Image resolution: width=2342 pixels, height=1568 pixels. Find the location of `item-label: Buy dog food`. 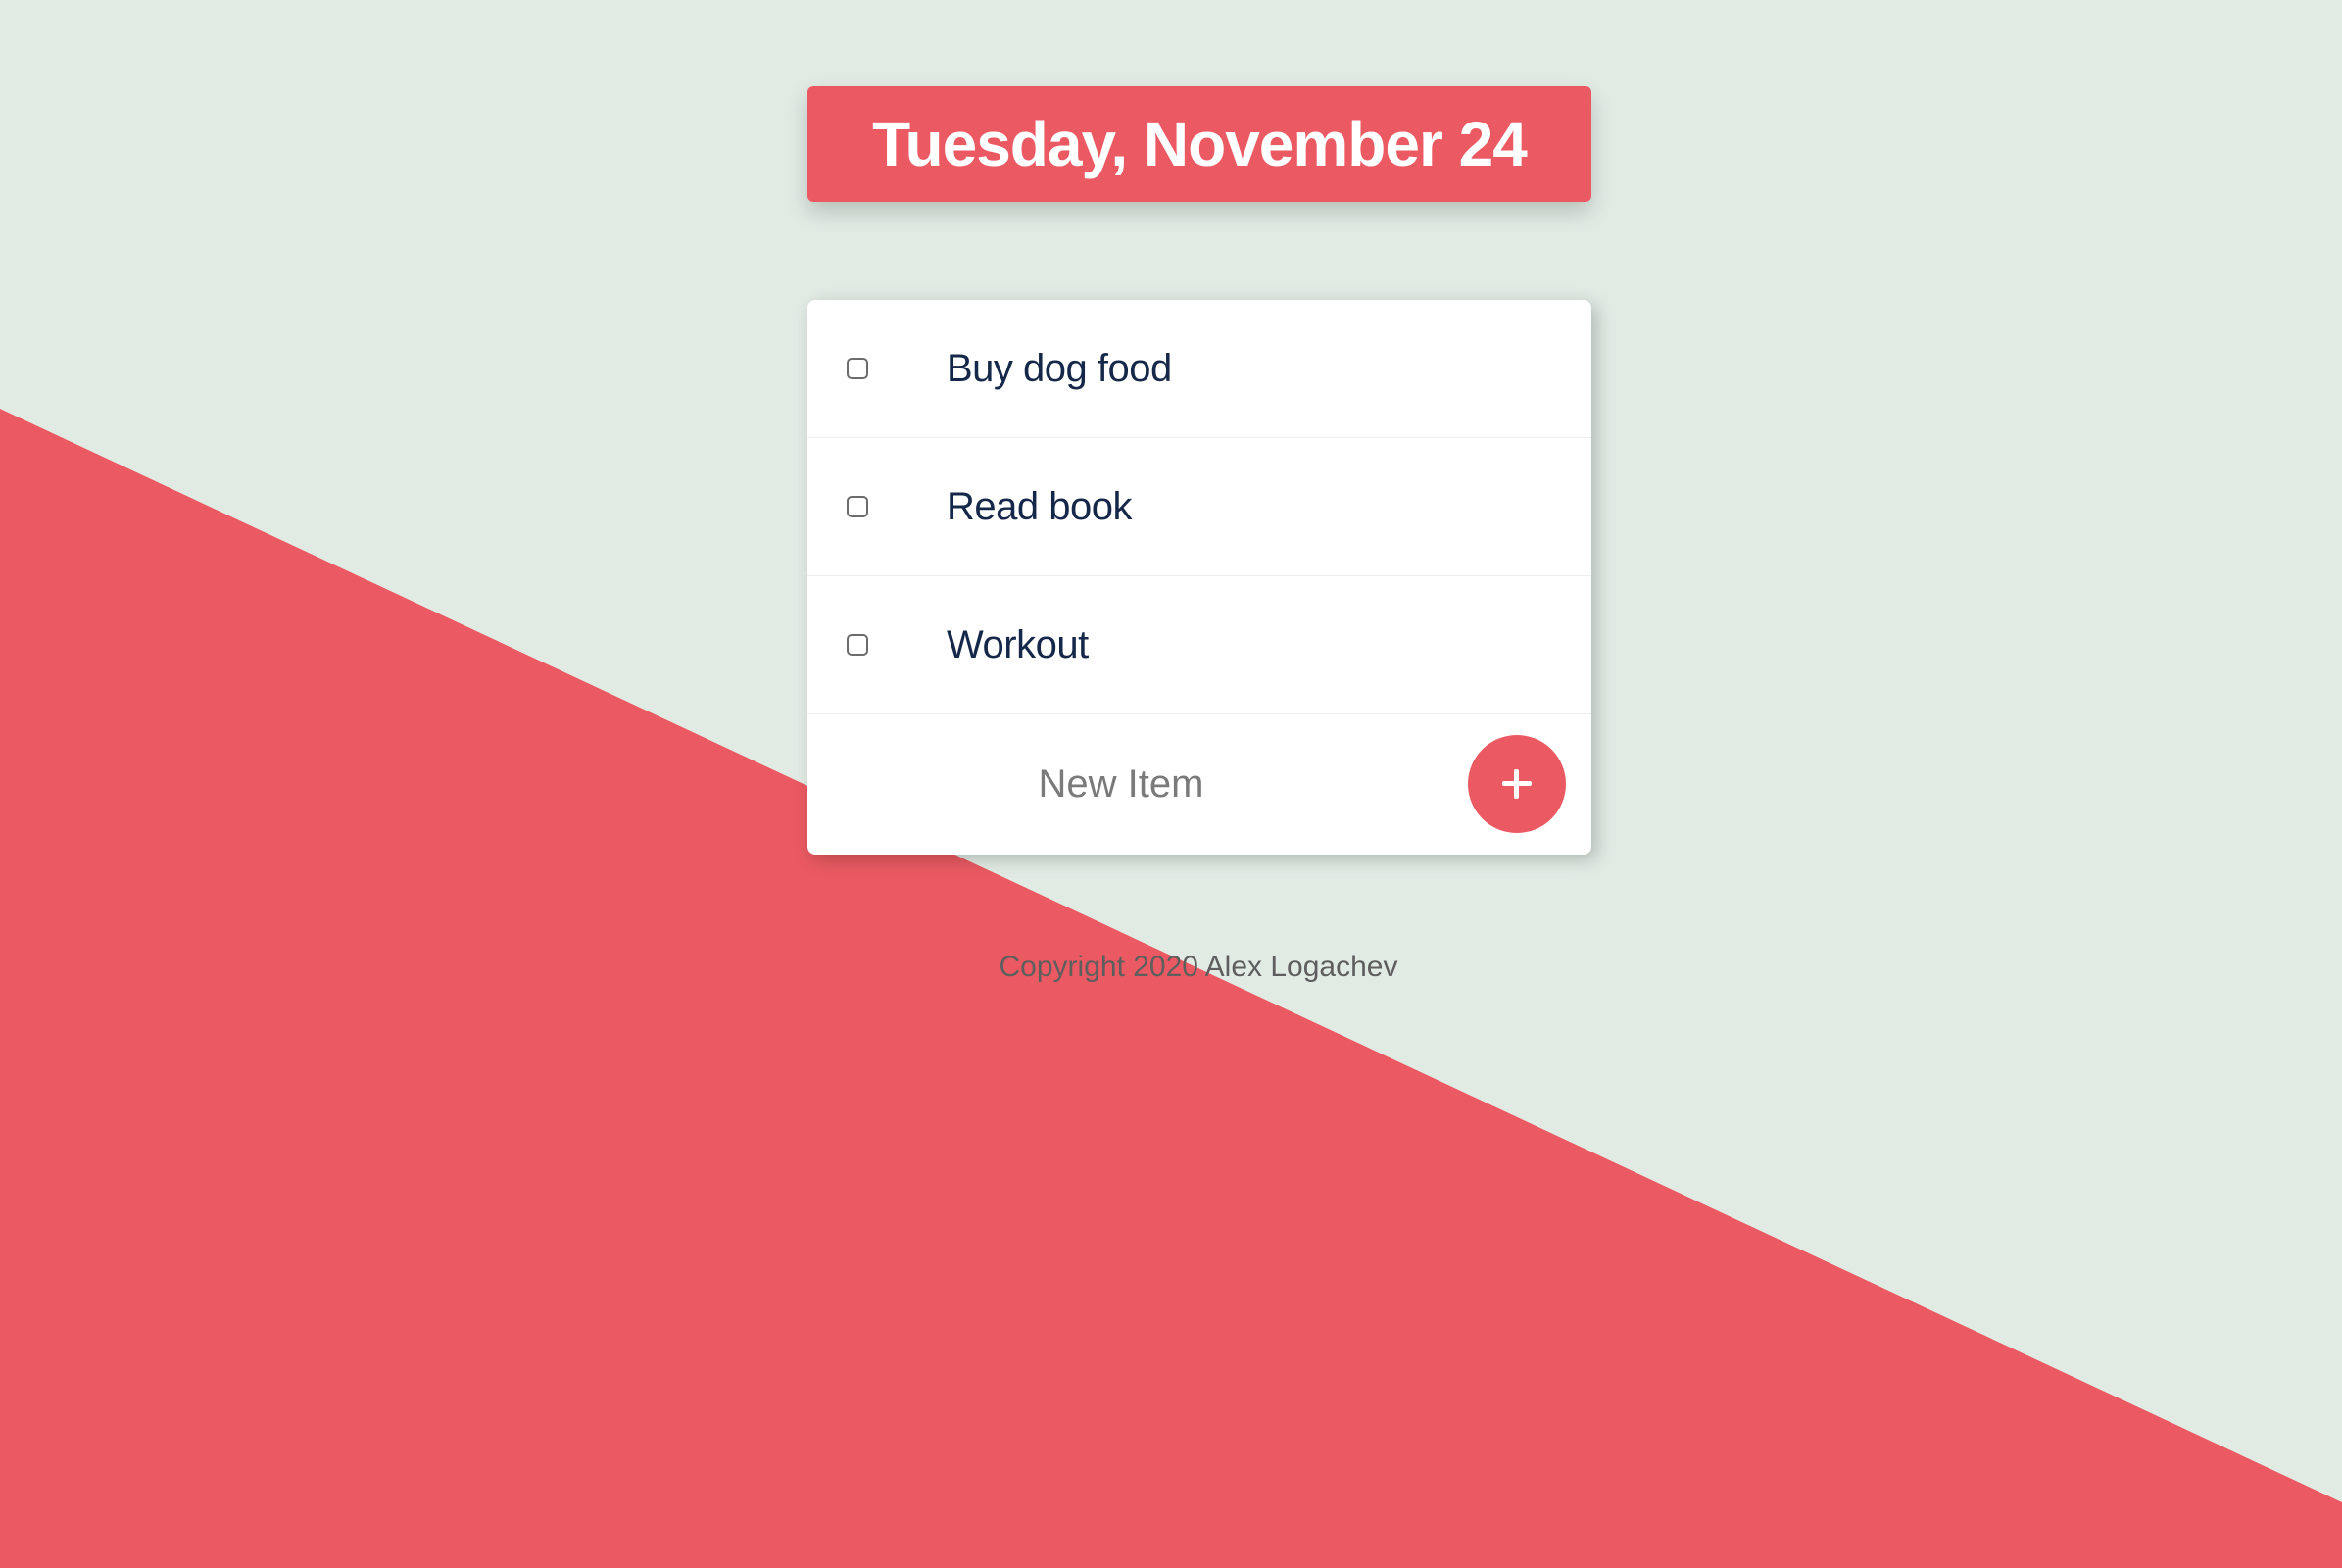

item-label: Buy dog food is located at coordinates (1059, 368).